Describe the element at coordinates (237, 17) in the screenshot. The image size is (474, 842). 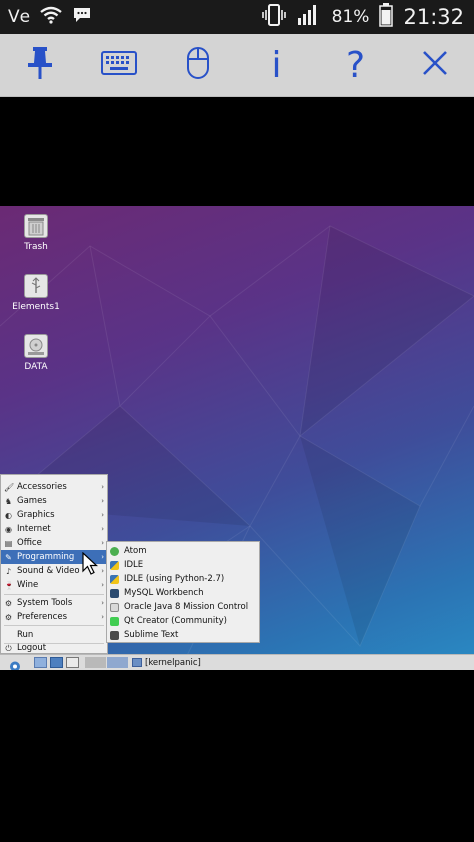
I see `status-bar: Vе 81% 21:32` at that location.